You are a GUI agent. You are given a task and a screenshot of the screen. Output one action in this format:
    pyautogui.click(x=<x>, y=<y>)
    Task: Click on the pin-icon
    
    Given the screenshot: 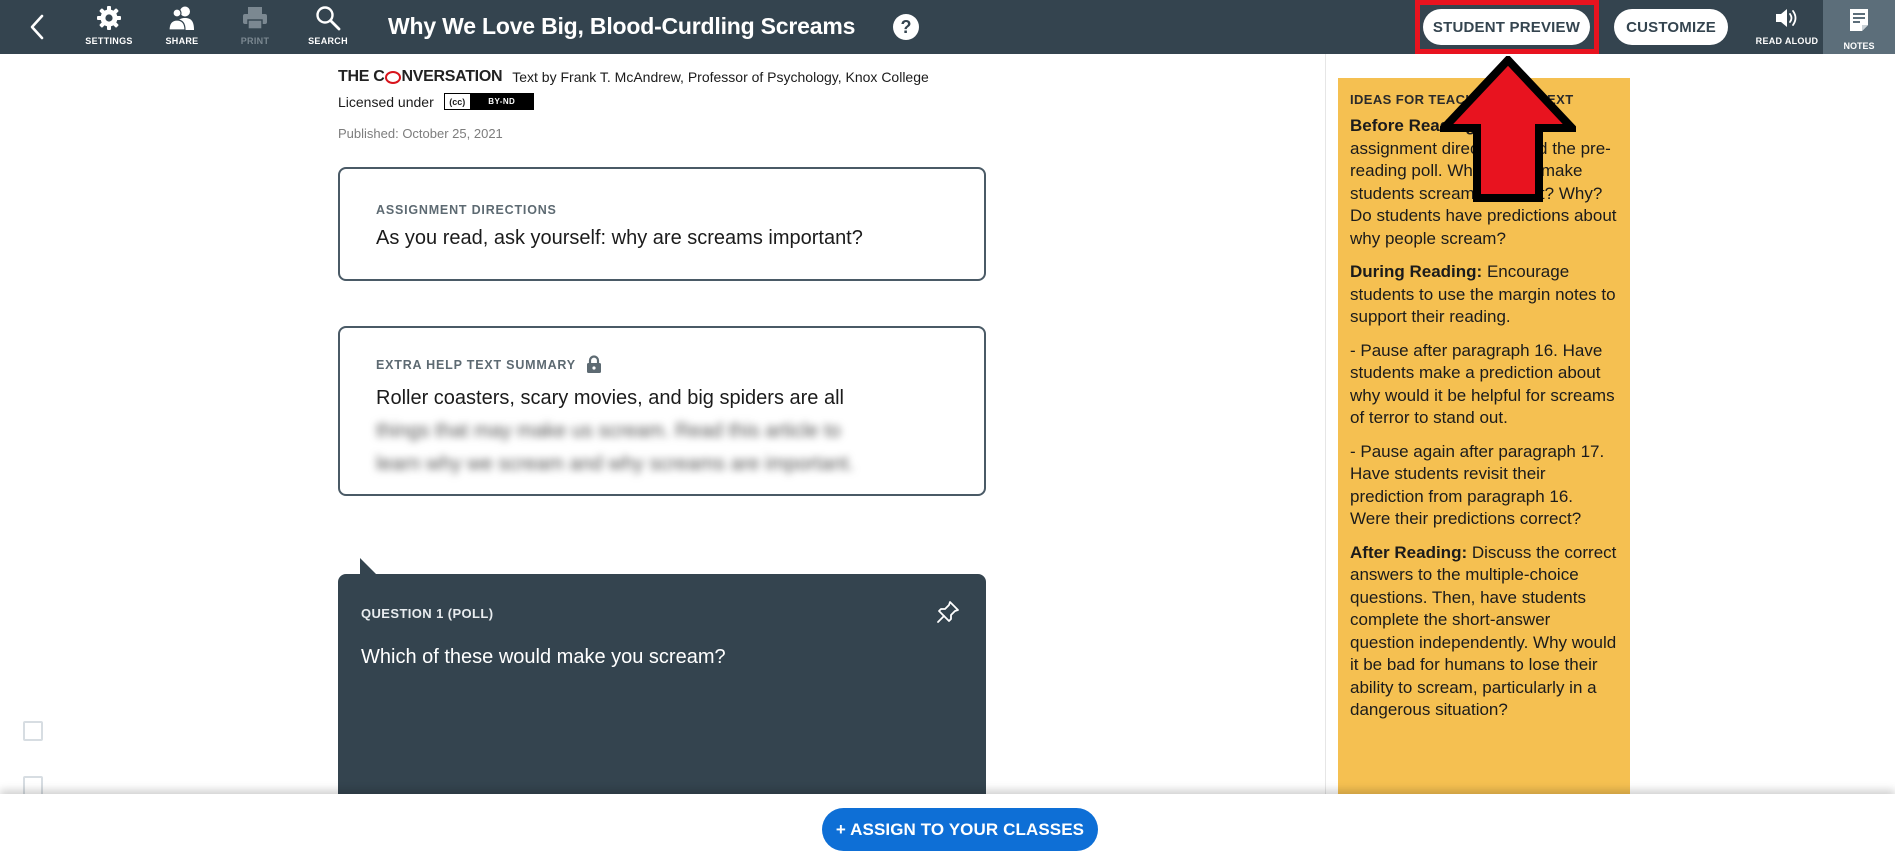 What is the action you would take?
    pyautogui.click(x=948, y=612)
    